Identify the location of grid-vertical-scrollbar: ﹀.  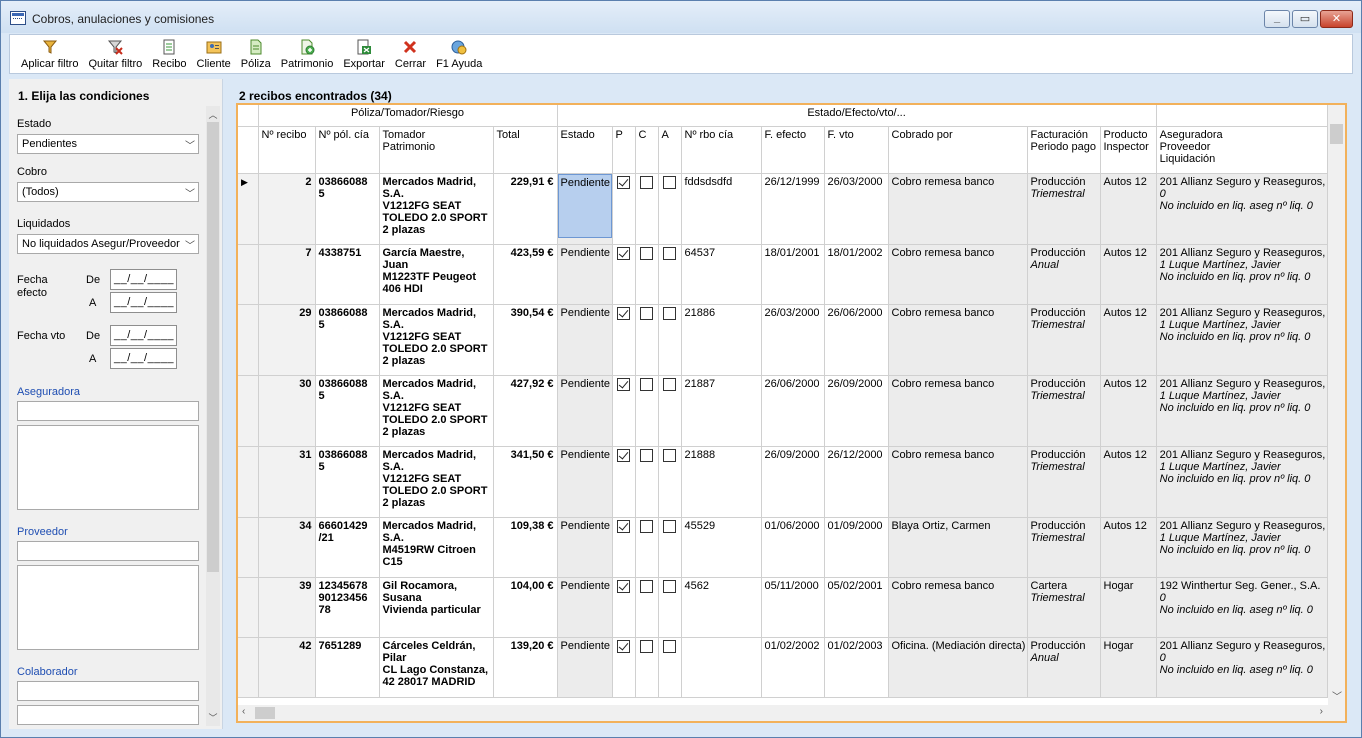
(1336, 405).